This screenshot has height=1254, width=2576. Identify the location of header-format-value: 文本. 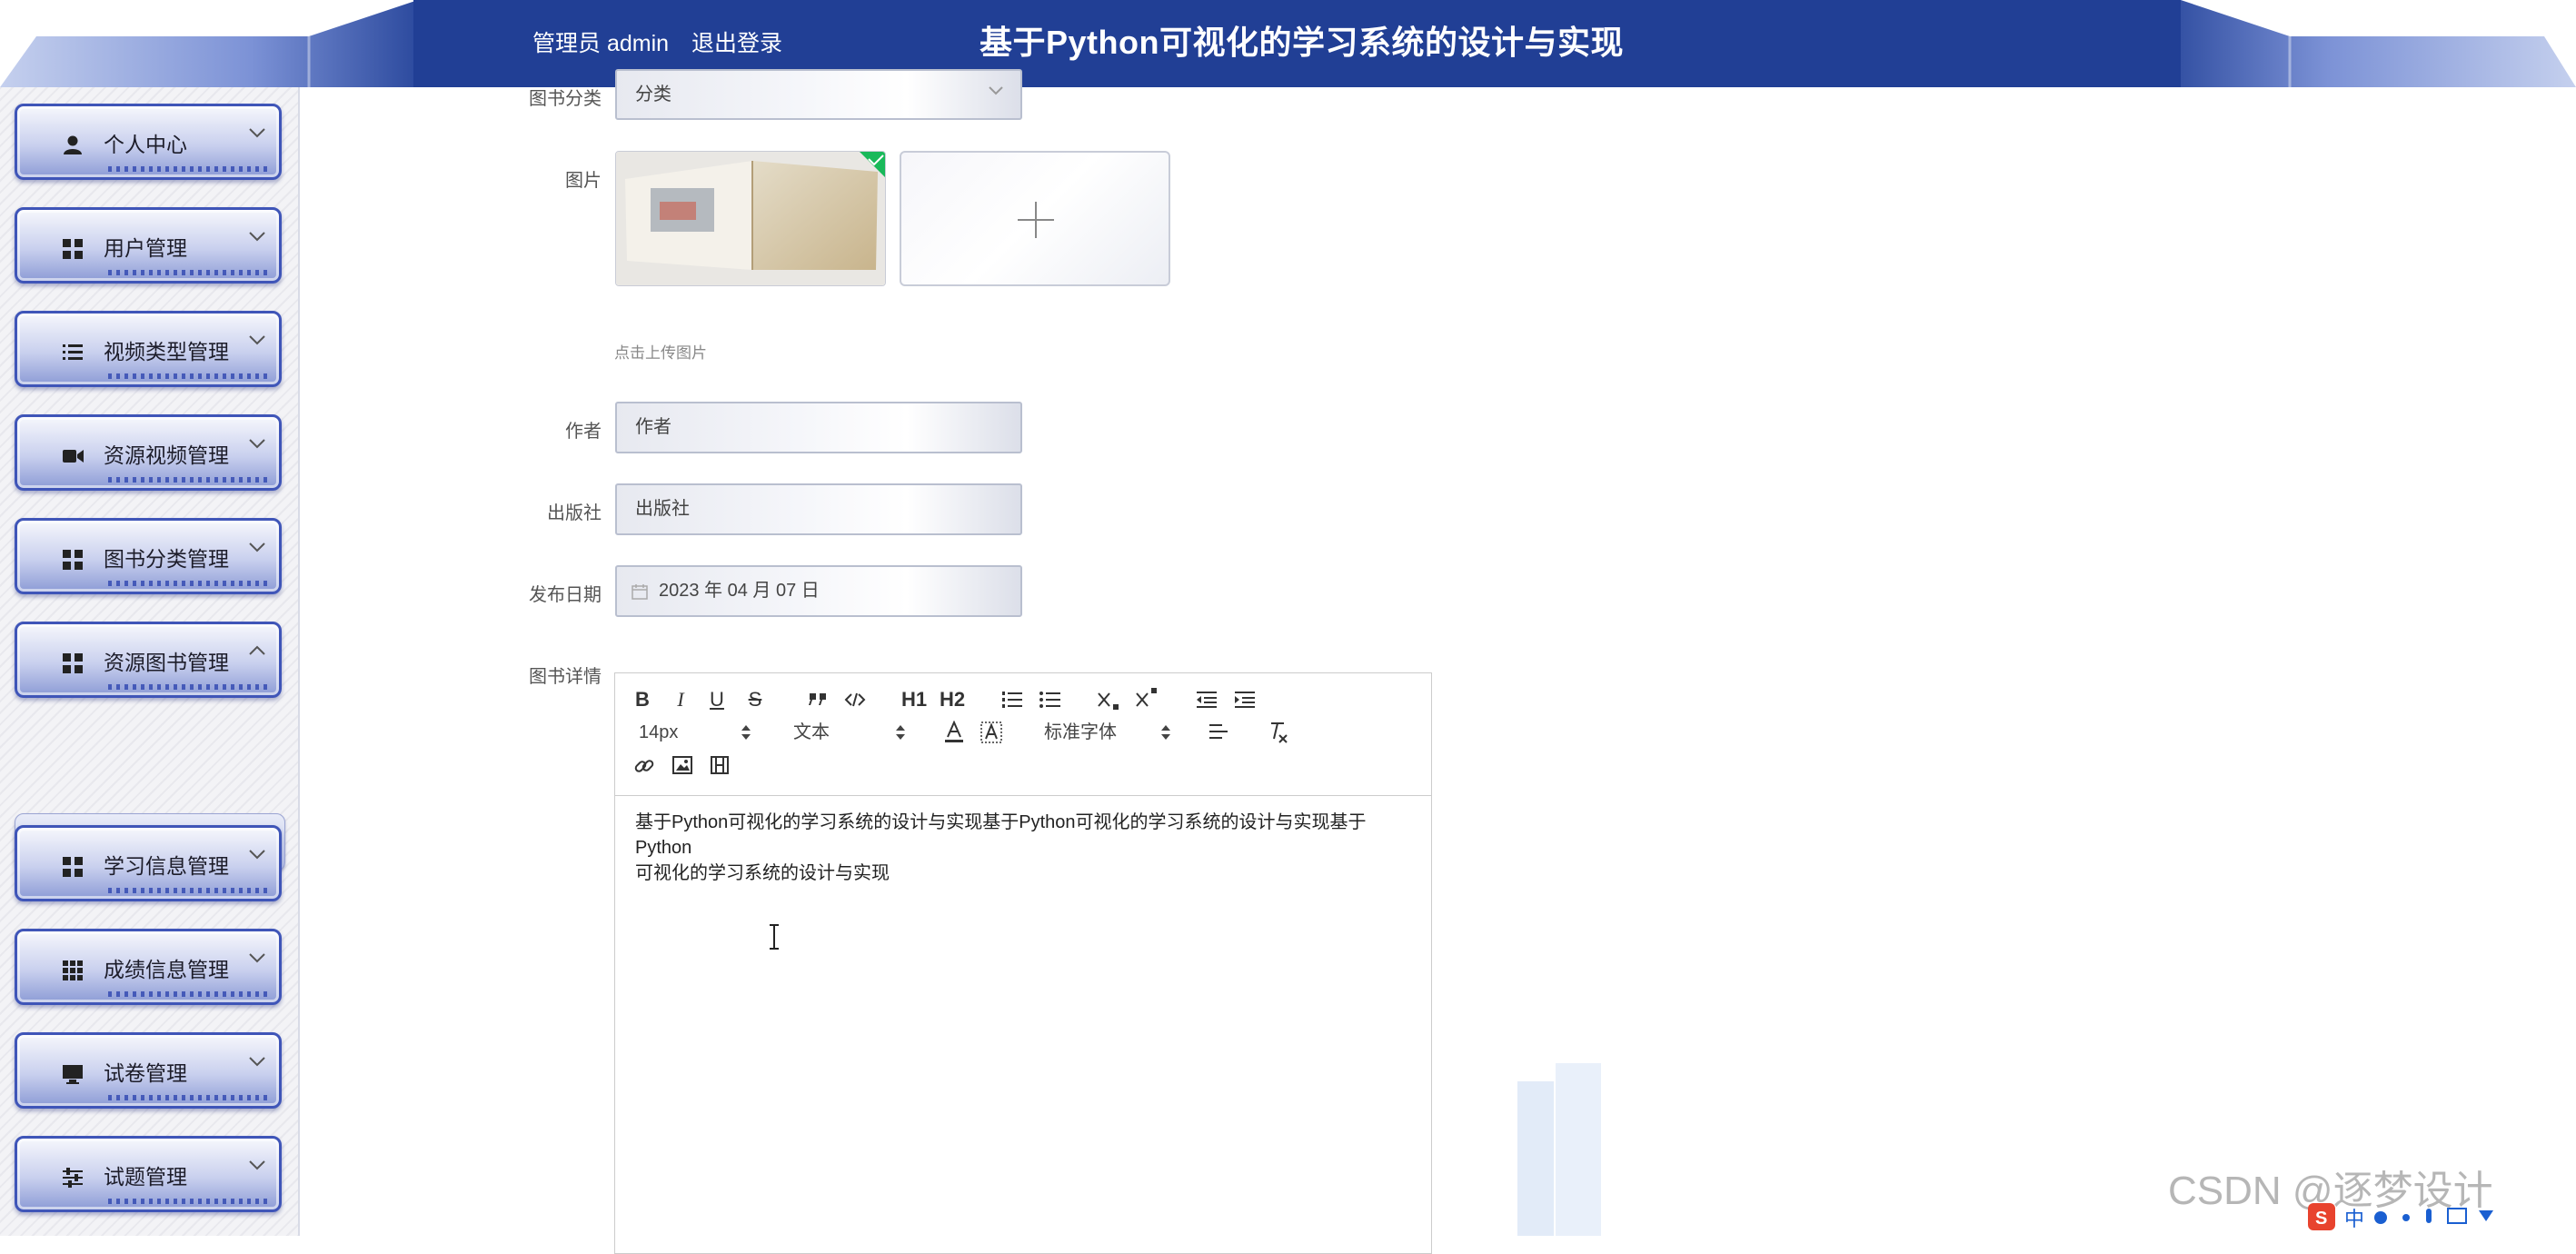
(812, 732).